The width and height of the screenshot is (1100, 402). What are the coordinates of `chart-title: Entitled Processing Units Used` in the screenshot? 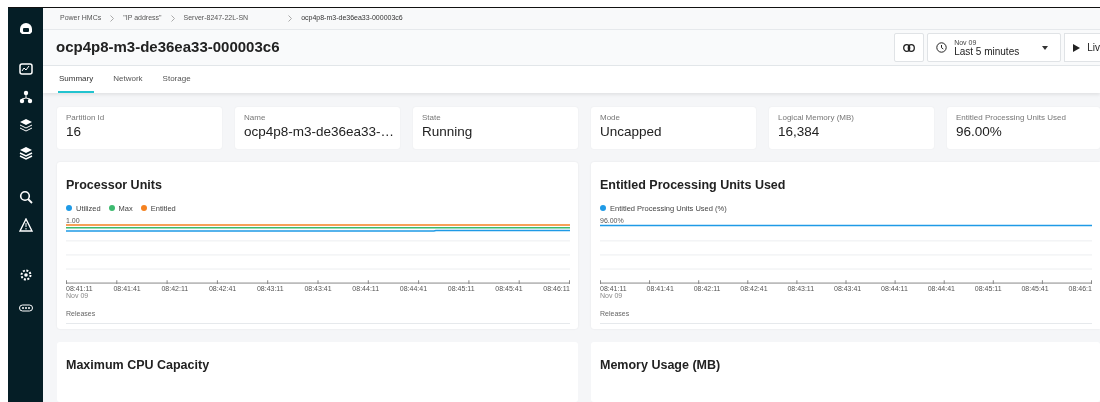 It's located at (693, 185).